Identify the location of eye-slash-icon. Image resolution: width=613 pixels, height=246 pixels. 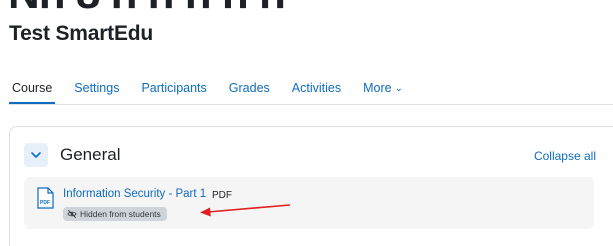
(72, 214).